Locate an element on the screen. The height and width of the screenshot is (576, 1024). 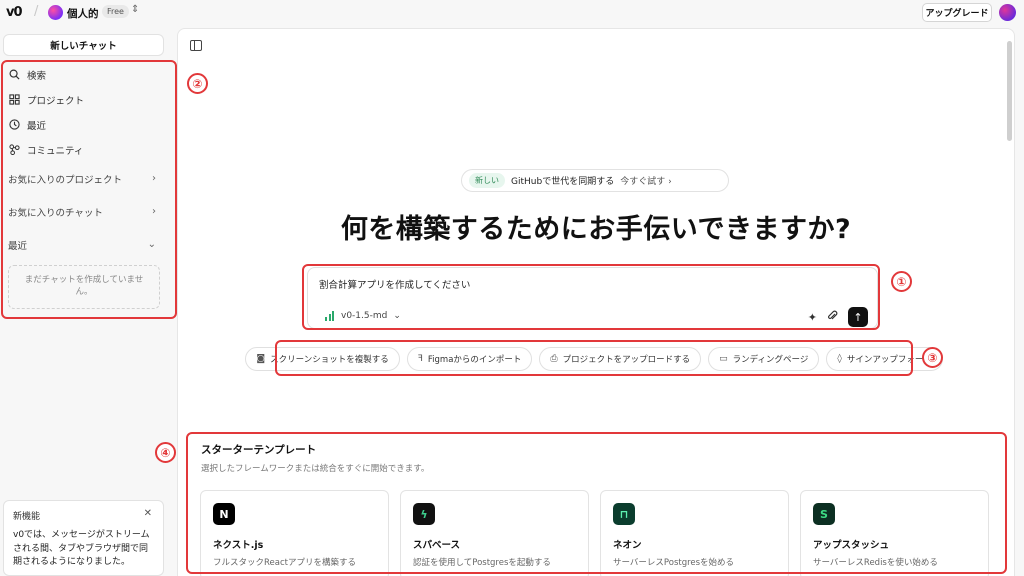
annotation-box-prompt is located at coordinates (591, 297).